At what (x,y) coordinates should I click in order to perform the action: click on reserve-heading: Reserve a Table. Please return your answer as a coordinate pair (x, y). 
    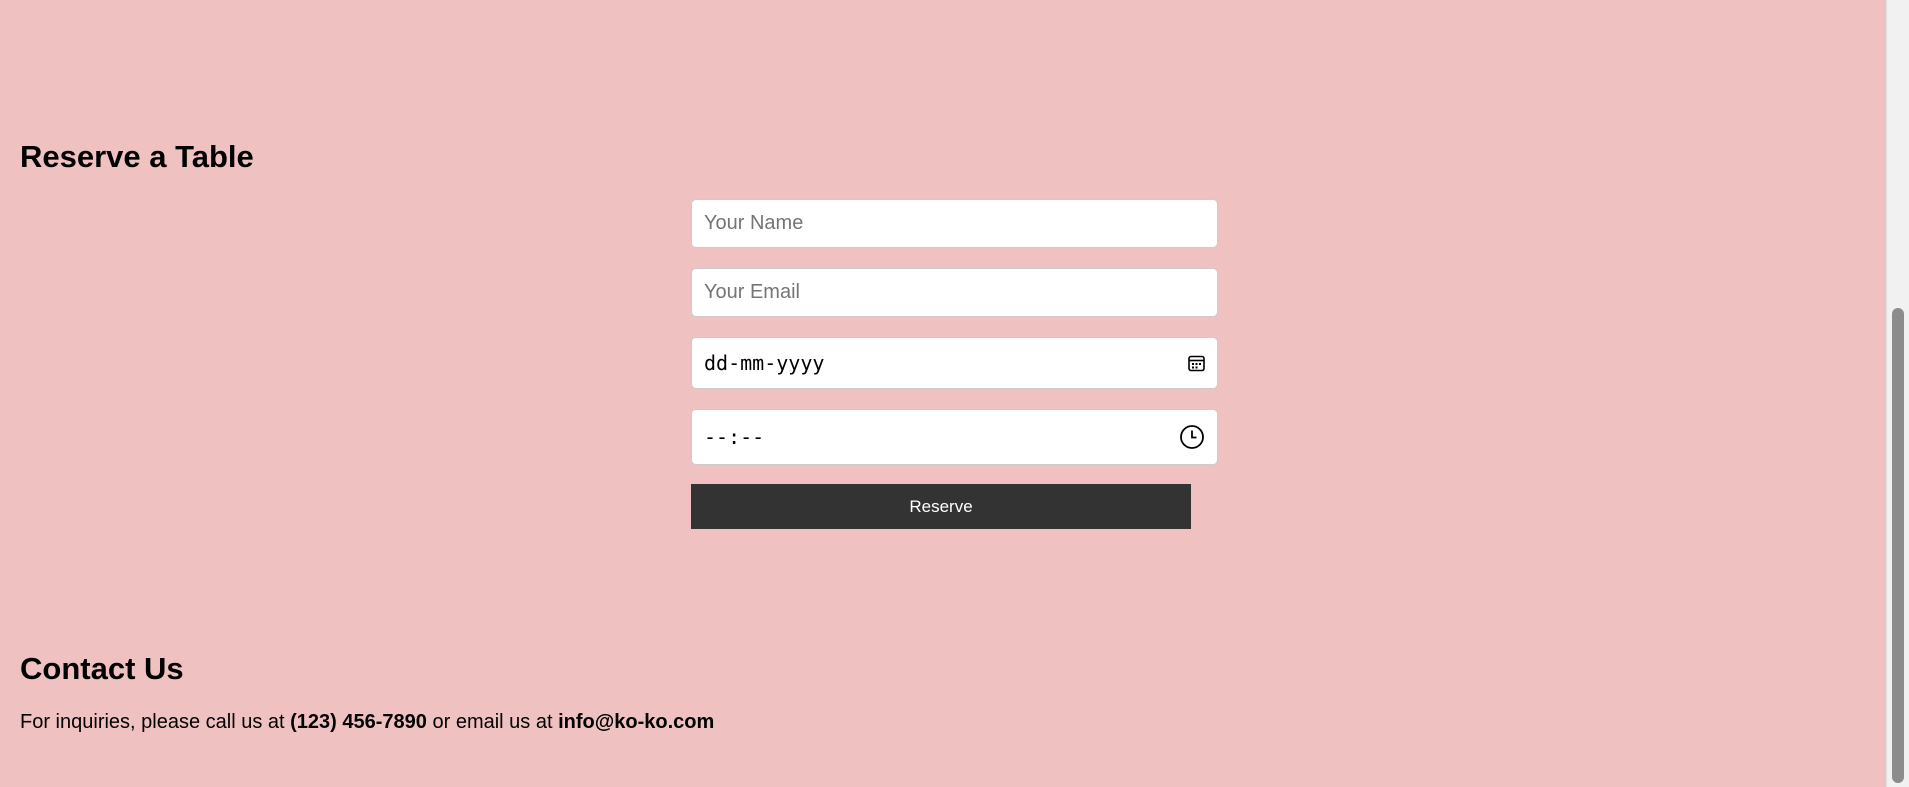
    Looking at the image, I should click on (137, 156).